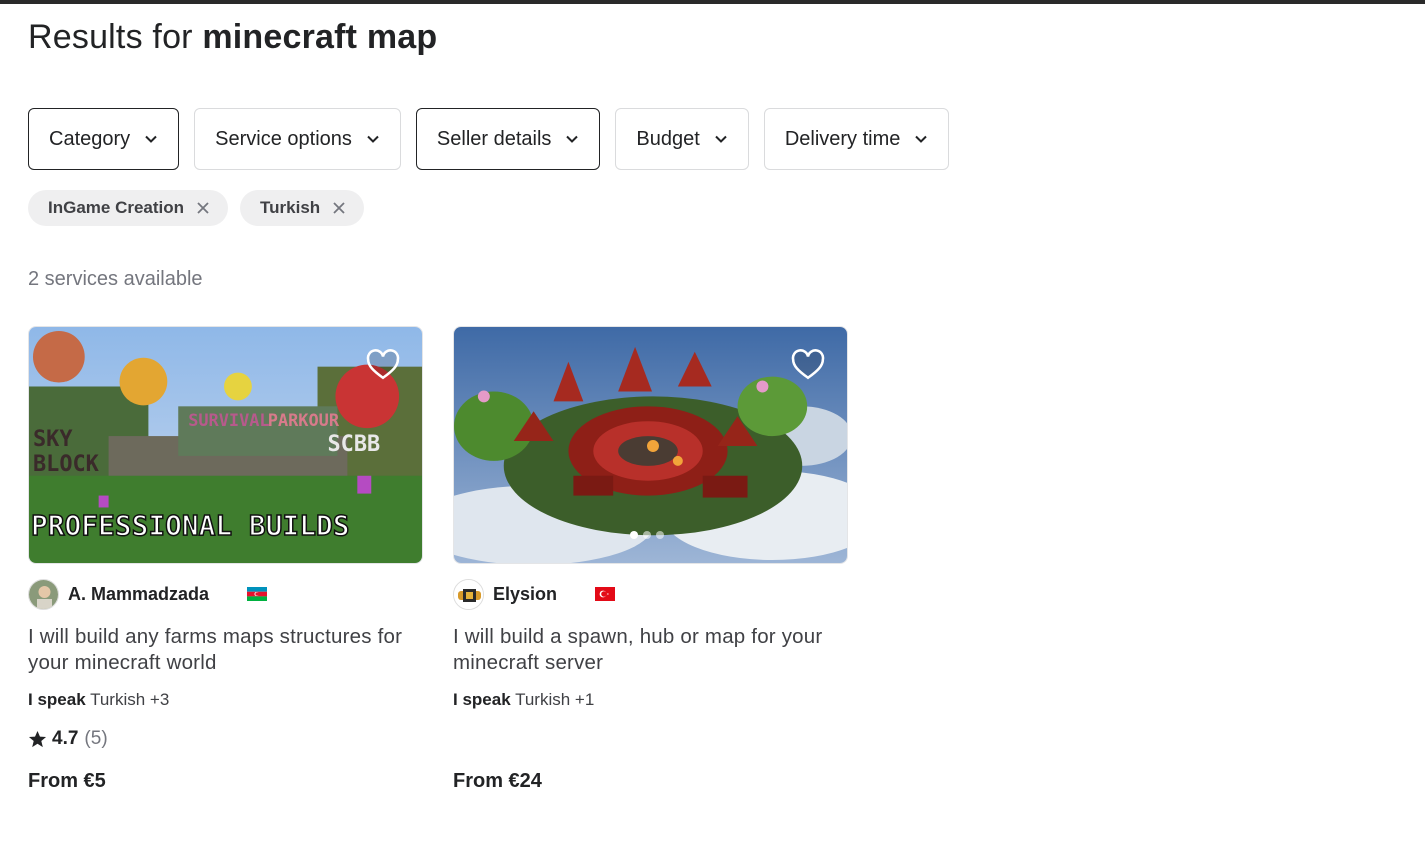 This screenshot has width=1425, height=853. I want to click on price: From €24, so click(497, 781).